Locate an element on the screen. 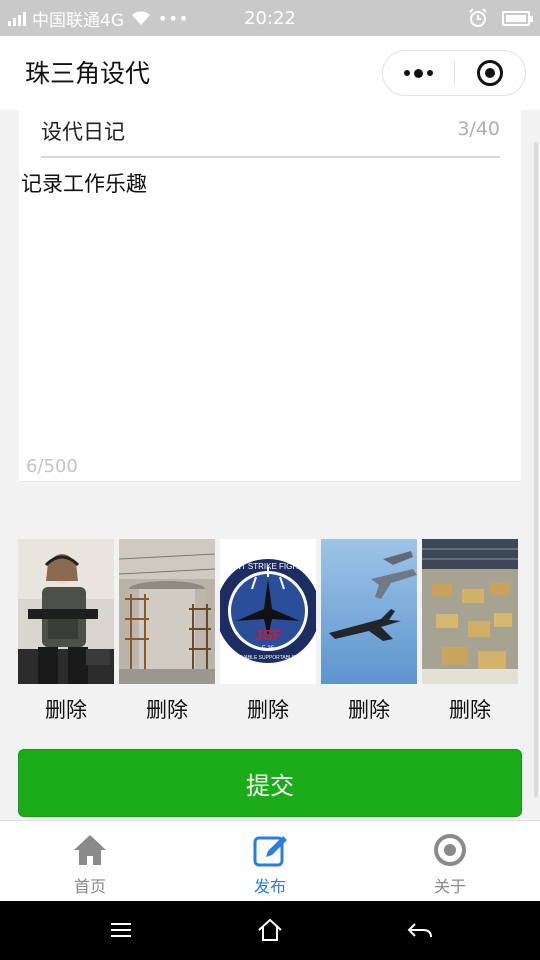 The width and height of the screenshot is (540, 960). factory-photo is located at coordinates (470, 611).